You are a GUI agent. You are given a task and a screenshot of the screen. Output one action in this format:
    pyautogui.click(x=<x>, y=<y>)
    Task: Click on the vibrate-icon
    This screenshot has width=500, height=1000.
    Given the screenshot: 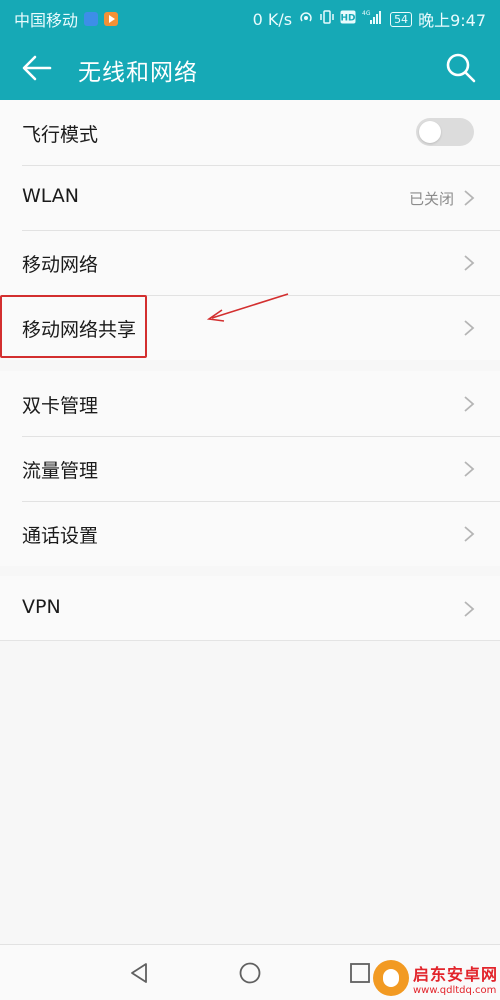 What is the action you would take?
    pyautogui.click(x=327, y=19)
    